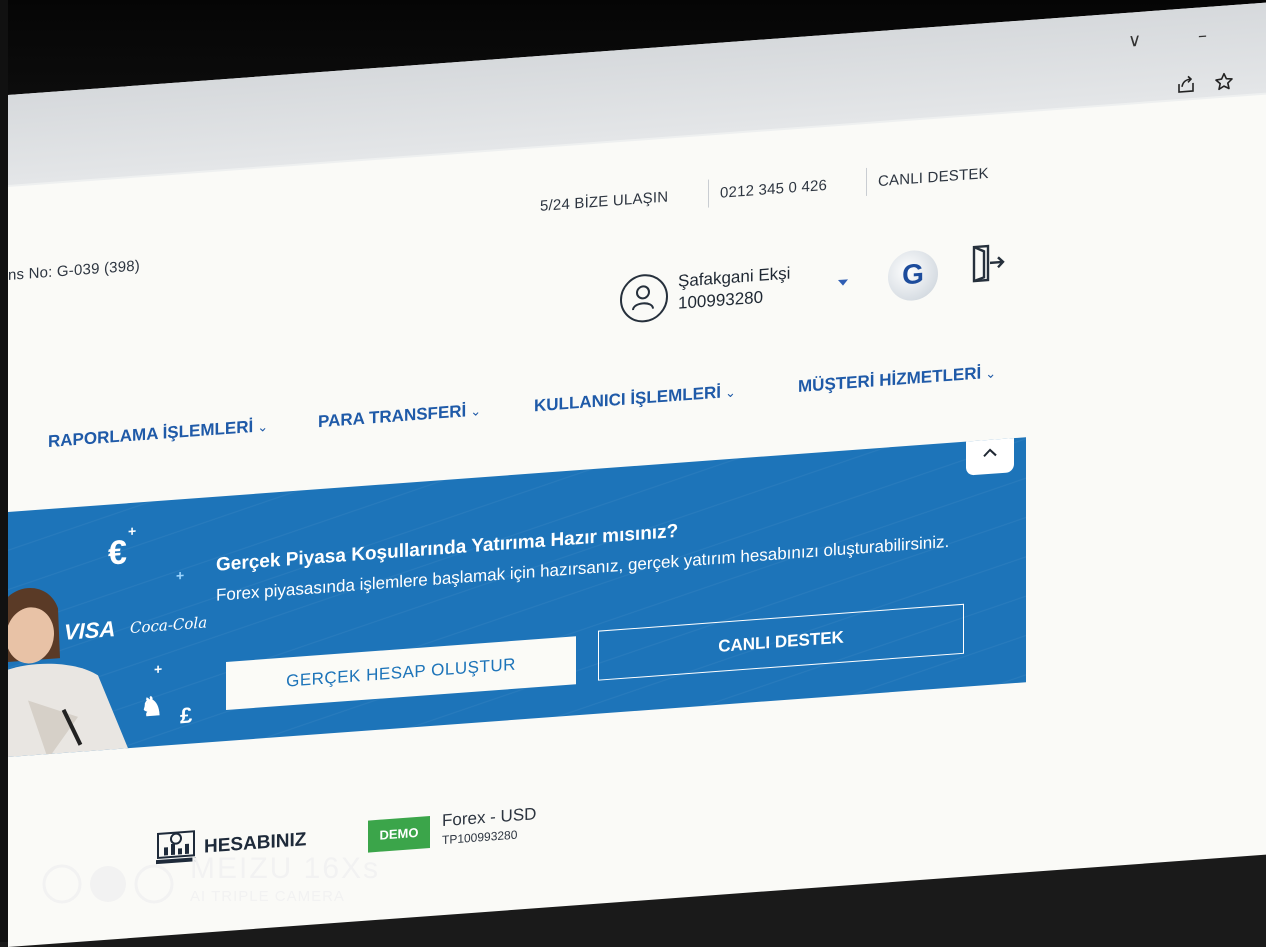 The image size is (1266, 947). Describe the element at coordinates (843, 283) in the screenshot. I see `user-dropdown-caret-icon` at that location.